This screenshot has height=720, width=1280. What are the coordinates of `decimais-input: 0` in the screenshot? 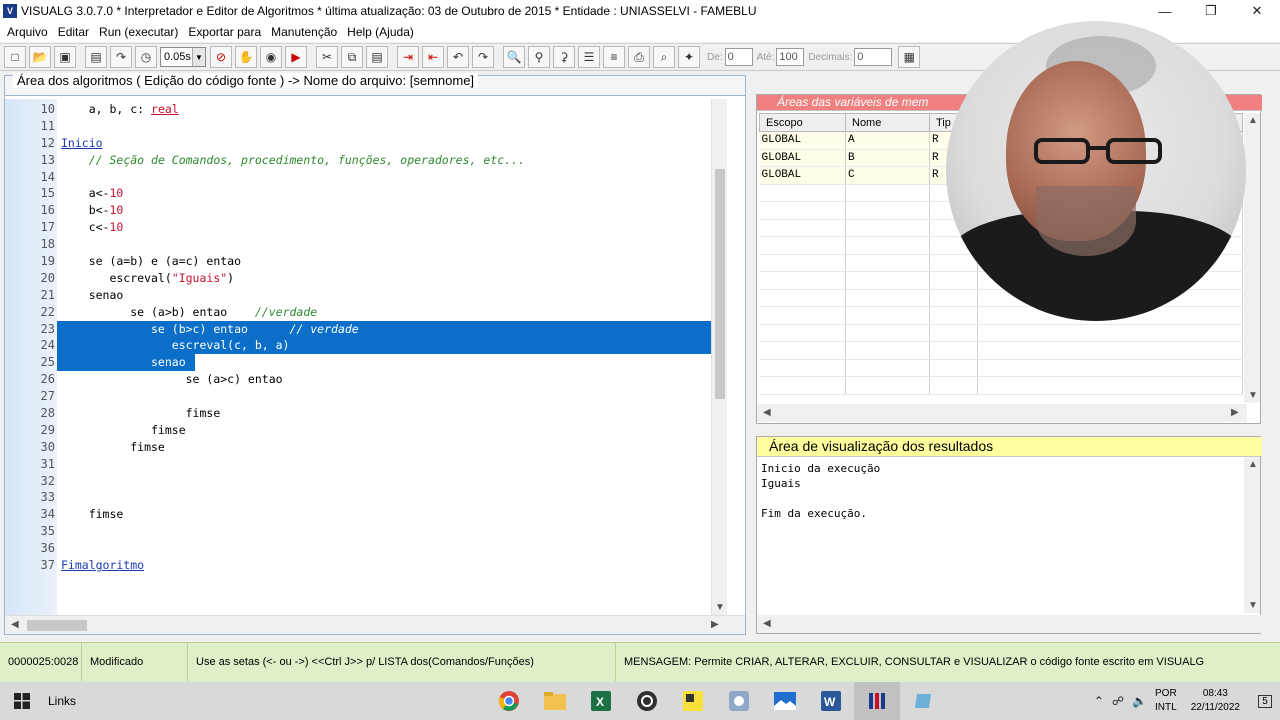 It's located at (873, 57).